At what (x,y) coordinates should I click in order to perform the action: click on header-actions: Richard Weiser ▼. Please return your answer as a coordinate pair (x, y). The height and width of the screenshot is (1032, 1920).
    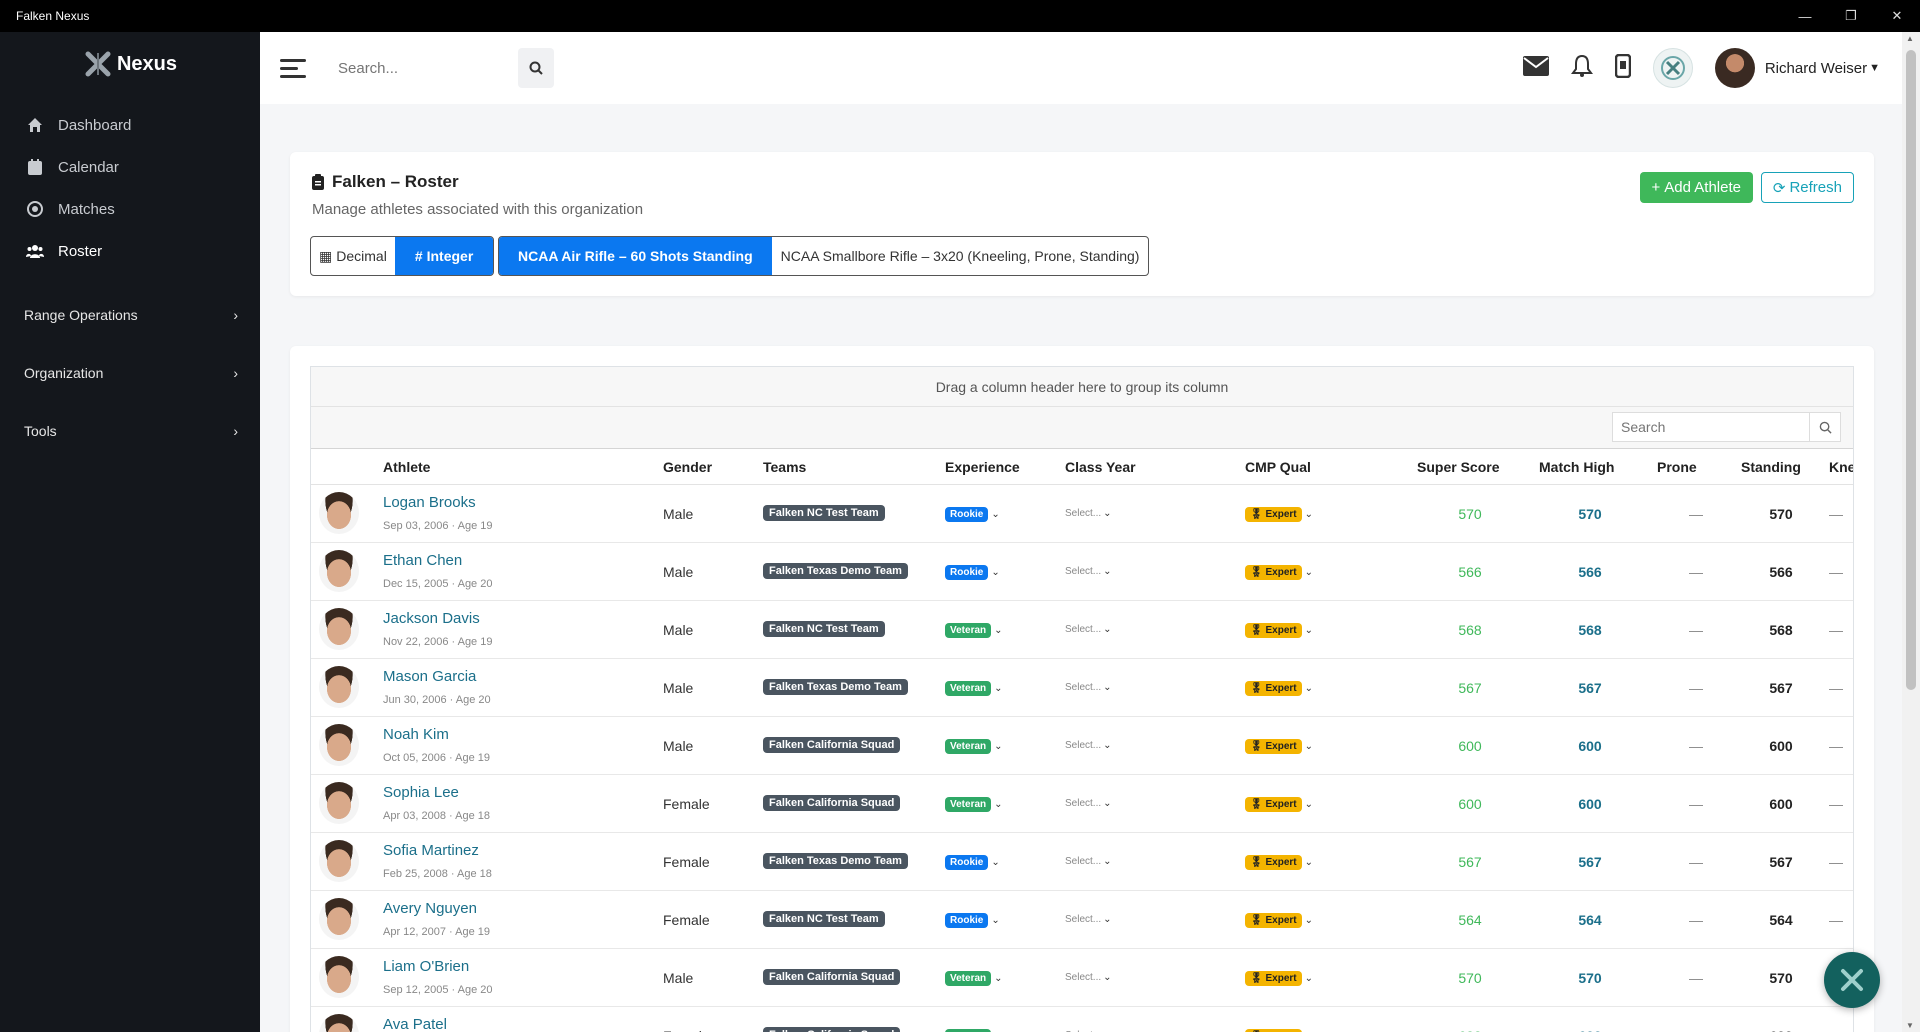
    Looking at the image, I should click on (1701, 68).